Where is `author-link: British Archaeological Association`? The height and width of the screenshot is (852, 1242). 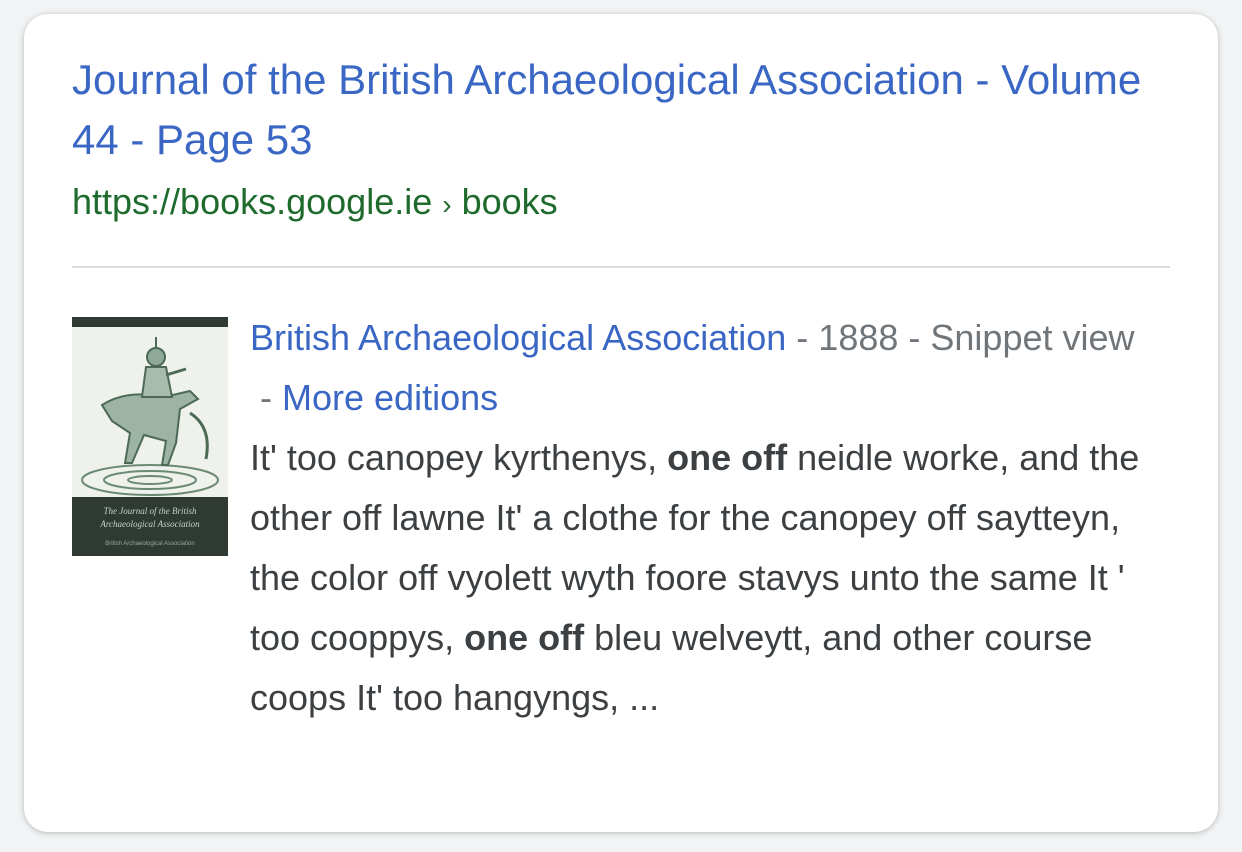 author-link: British Archaeological Association is located at coordinates (518, 337).